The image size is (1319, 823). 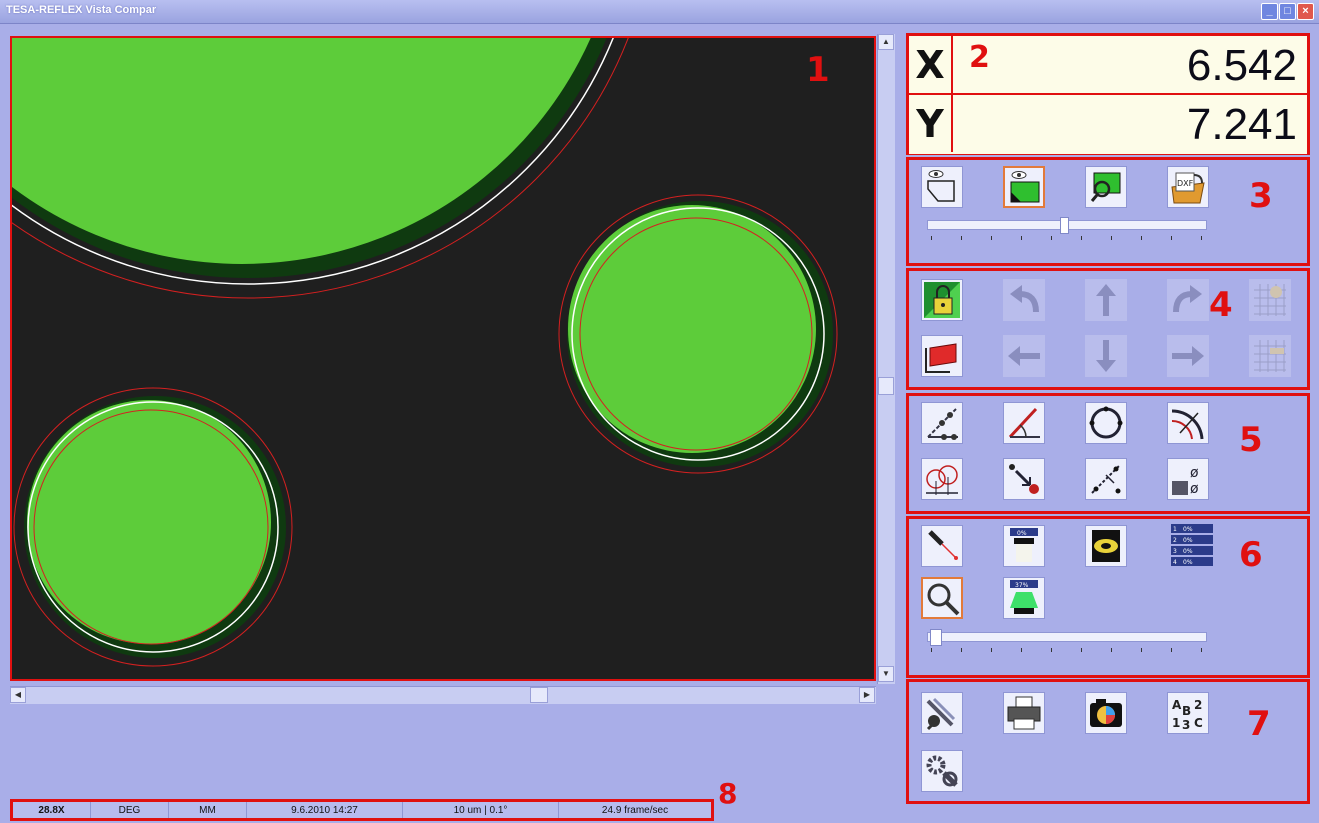 I want to click on measurement-panel: 5 øø, so click(x=1108, y=453).